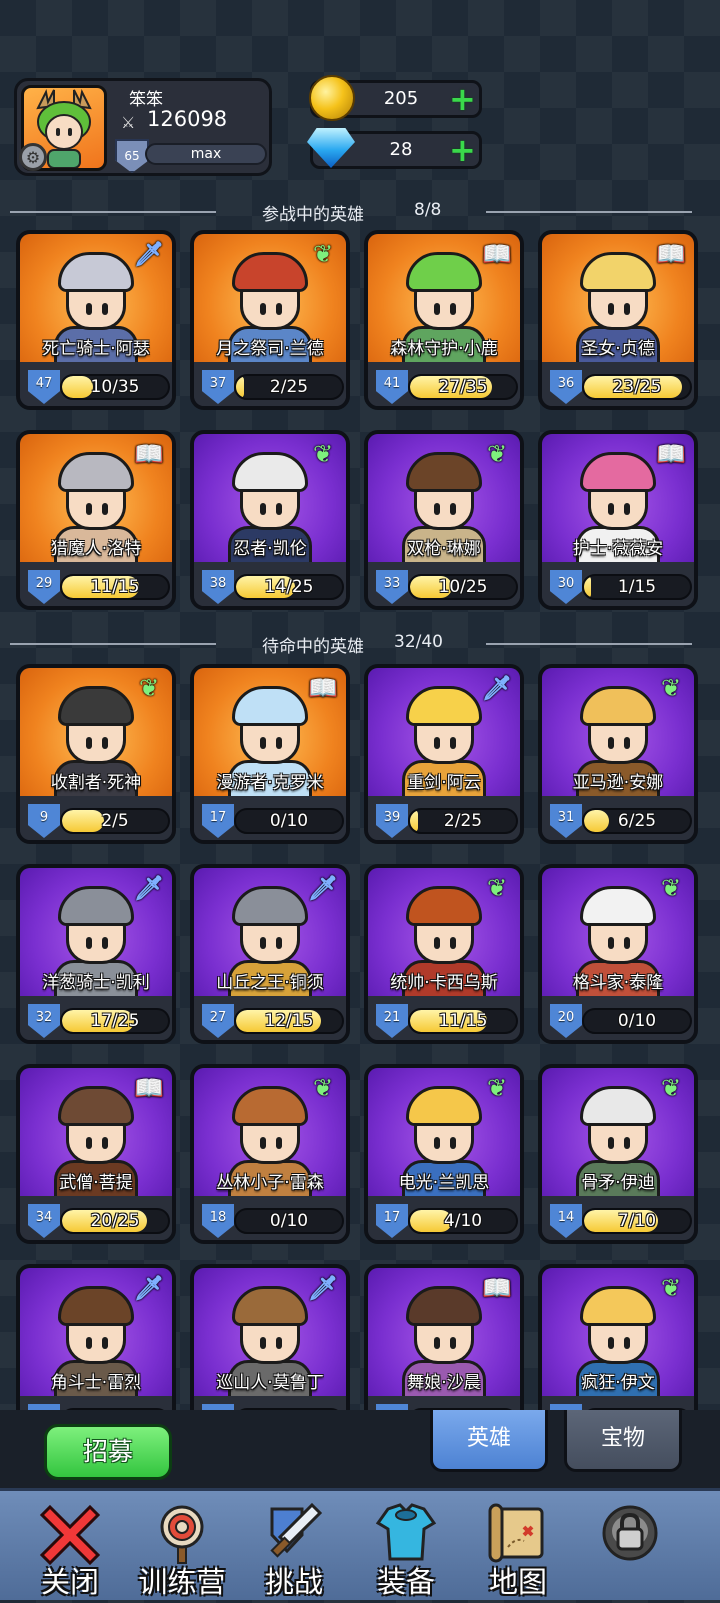  What do you see at coordinates (218, 587) in the screenshot?
I see `hero-level-badge: 38` at bounding box center [218, 587].